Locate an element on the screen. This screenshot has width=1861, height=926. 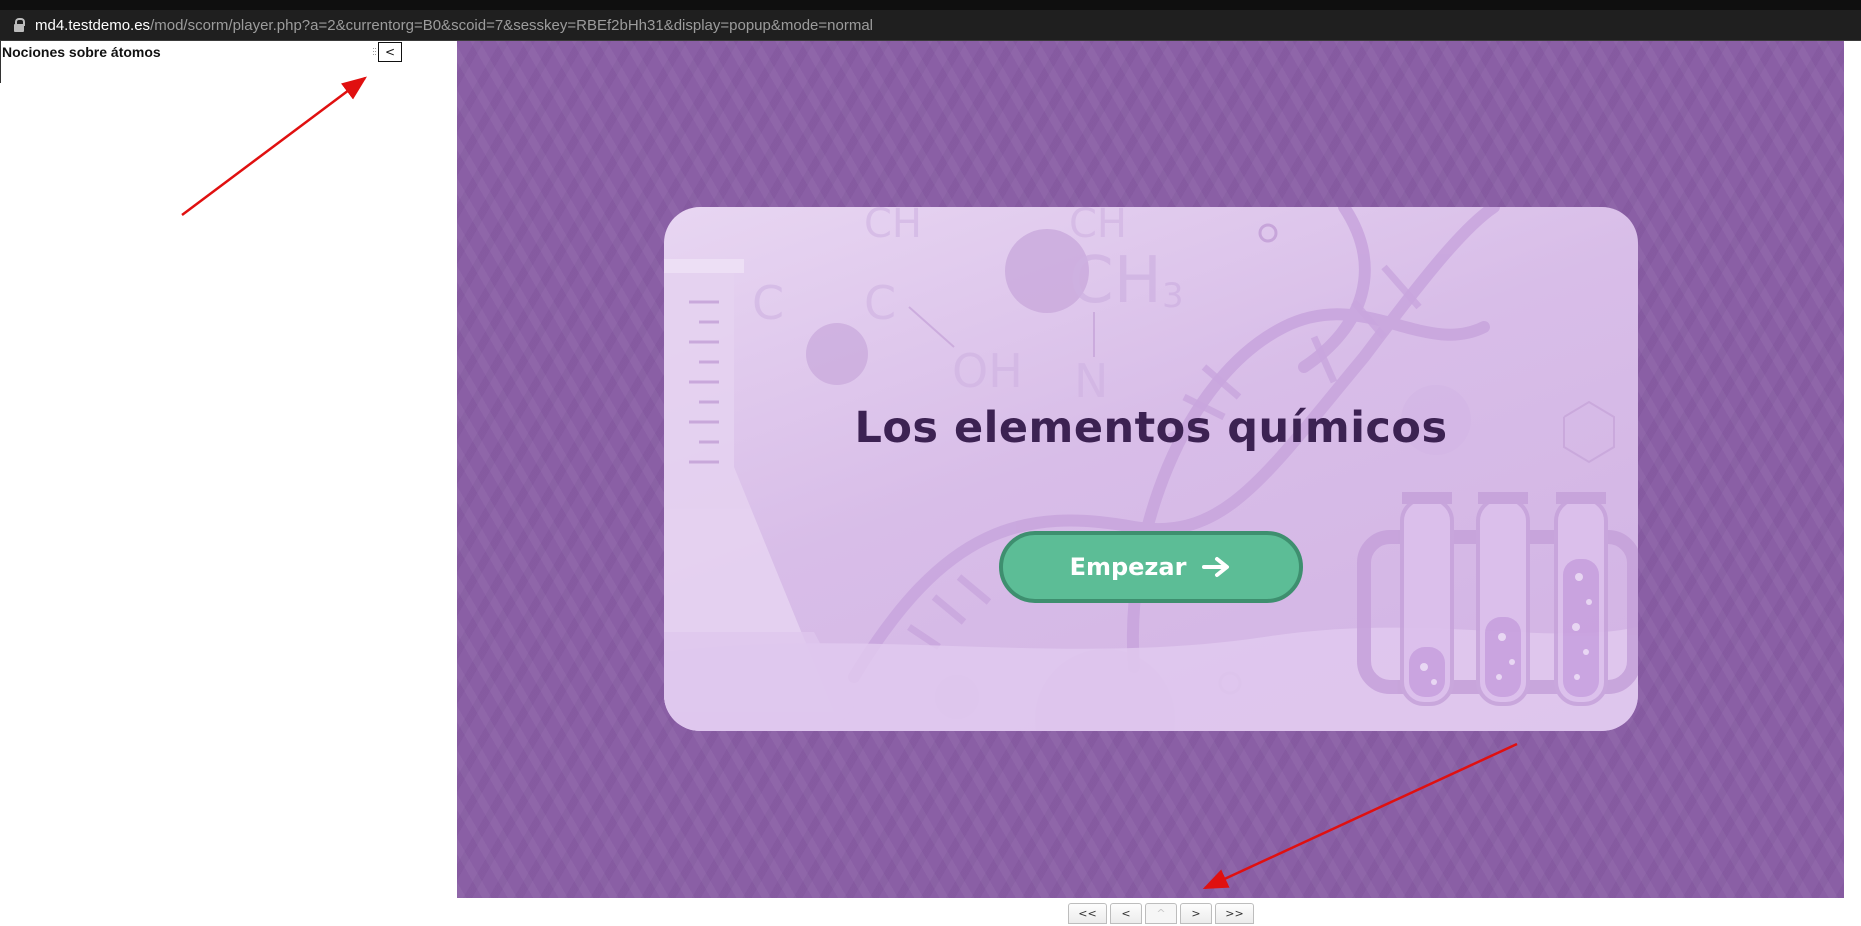
arrow-right-icon is located at coordinates (1217, 567).